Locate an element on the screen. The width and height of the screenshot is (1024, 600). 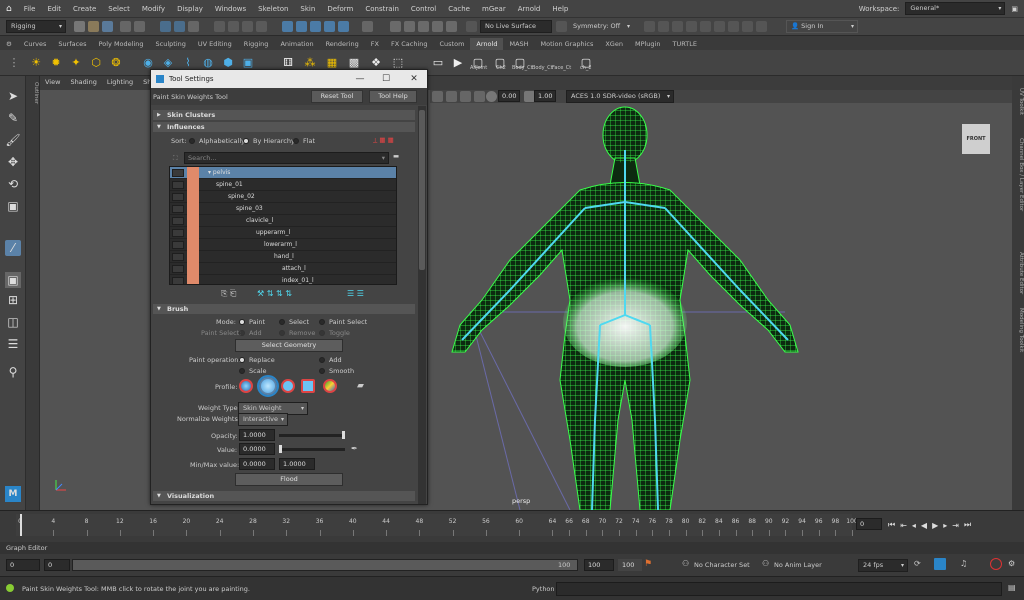
tab-mash: MASH is located at coordinates (518, 44).